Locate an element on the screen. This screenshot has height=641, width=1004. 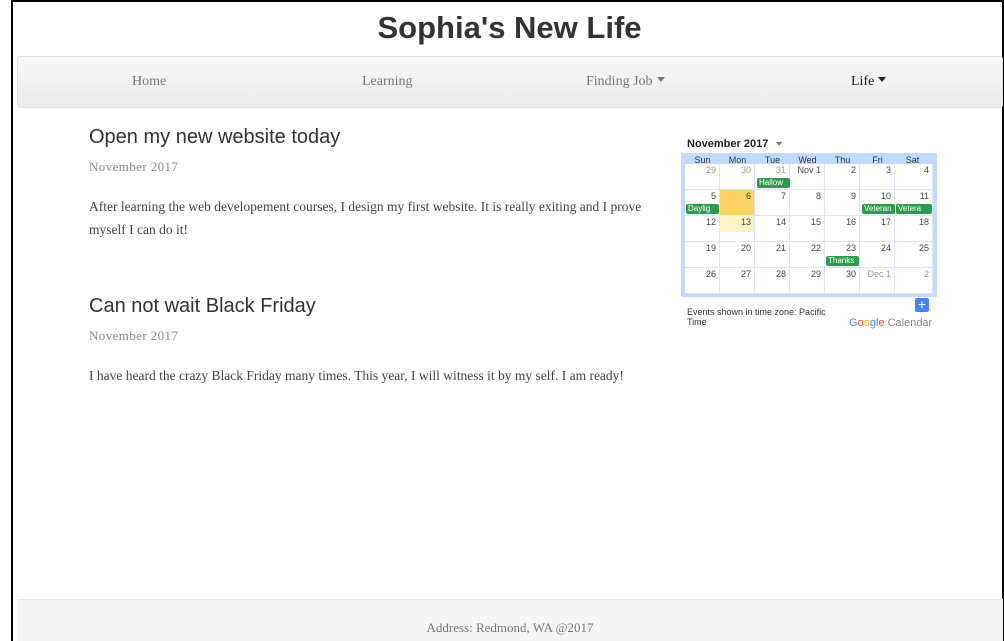
day-number: 15 is located at coordinates (815, 222).